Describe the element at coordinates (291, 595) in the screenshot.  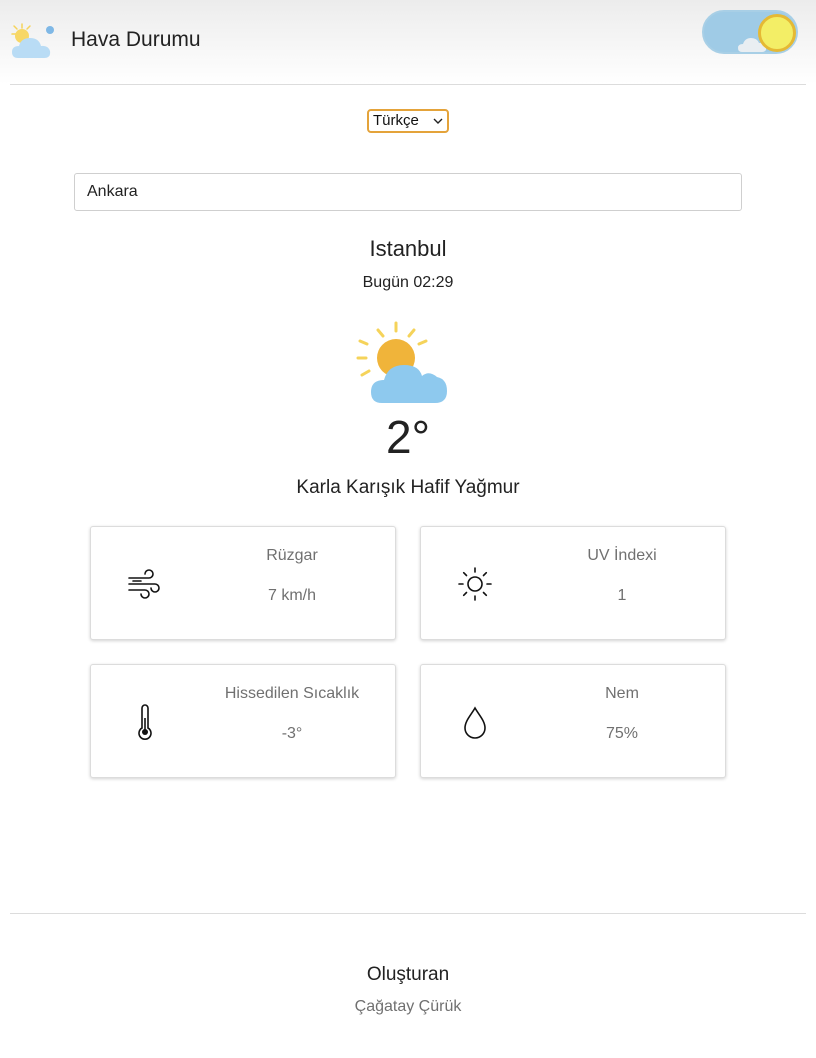
I see `wind-value: 7 km/h` at that location.